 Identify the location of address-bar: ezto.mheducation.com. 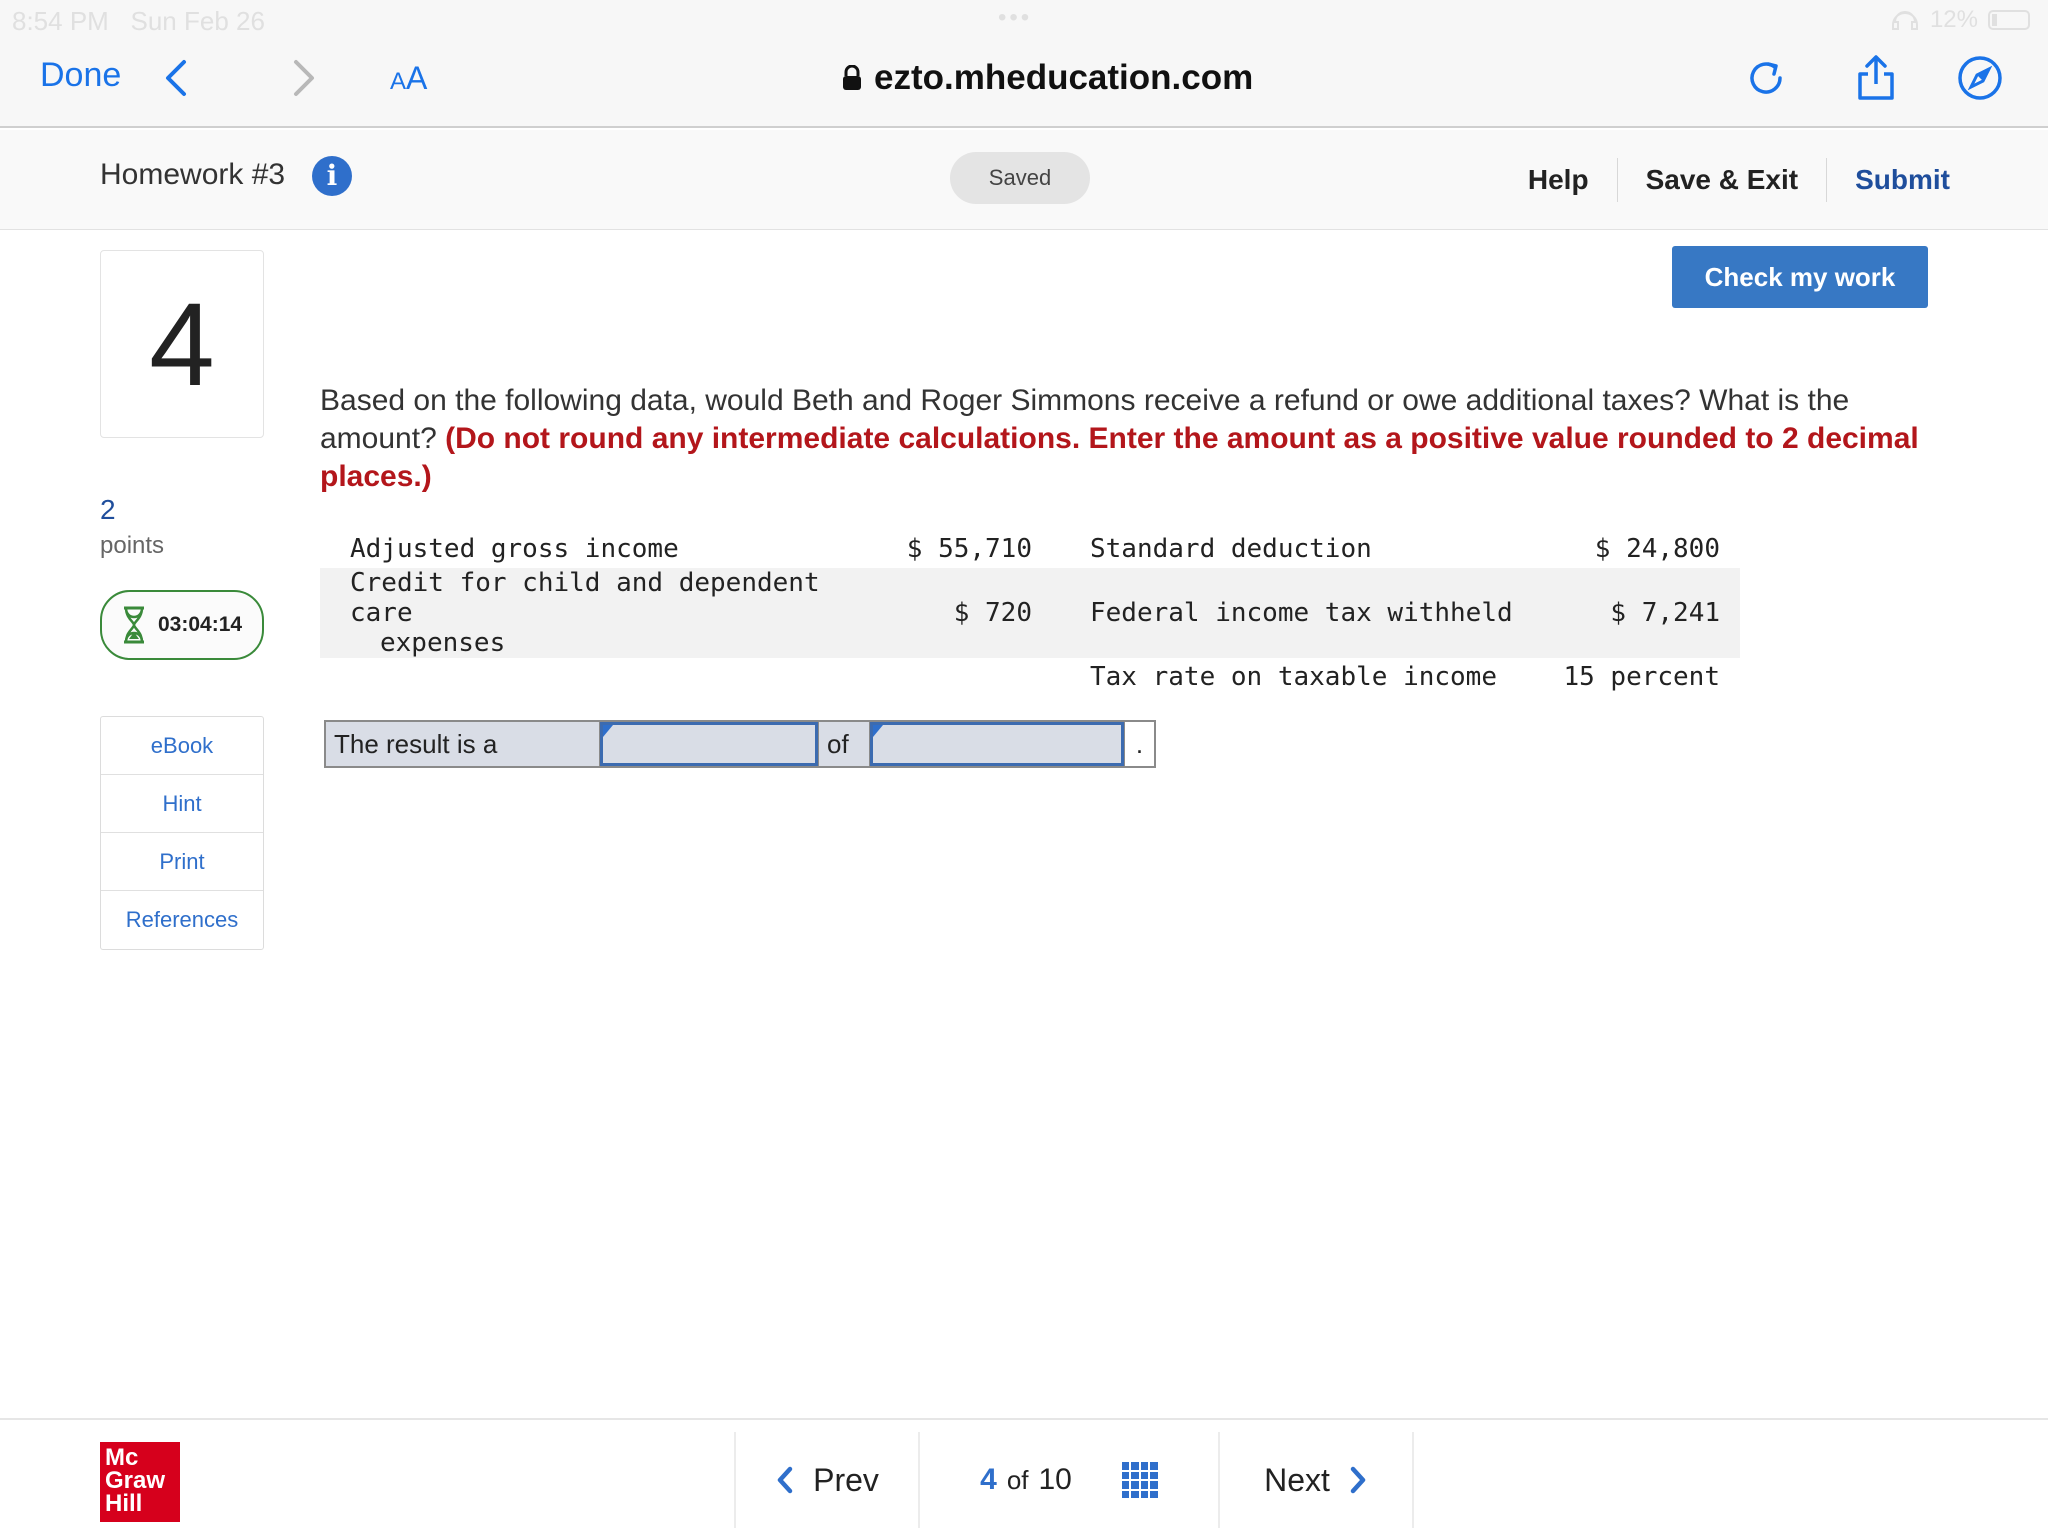
(1047, 78).